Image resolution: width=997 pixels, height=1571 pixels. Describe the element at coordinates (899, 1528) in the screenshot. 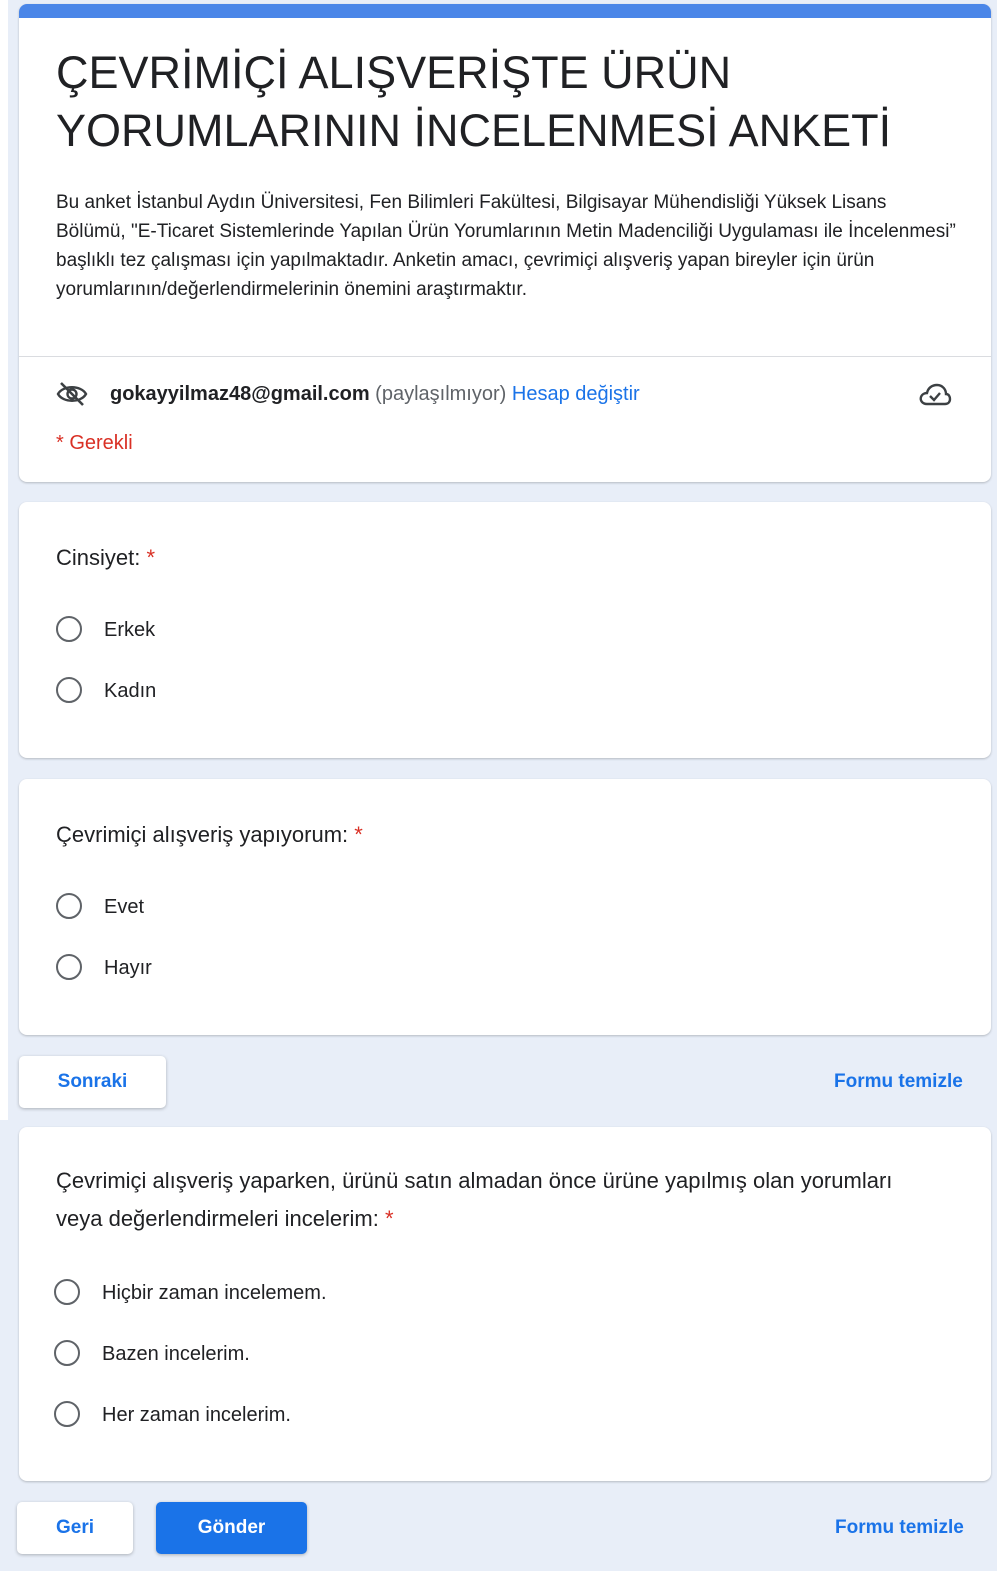

I see `clear-form-link-bottom: Formu temizle` at that location.